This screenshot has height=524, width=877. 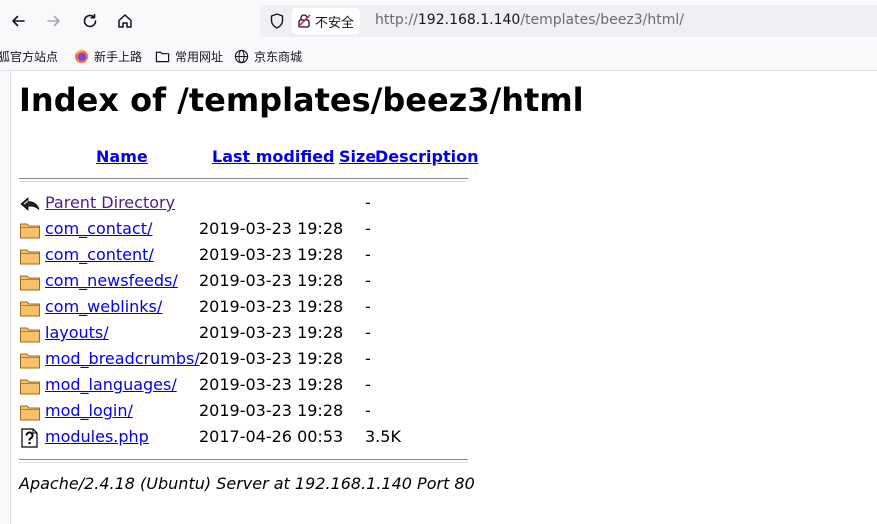 I want to click on globe-icon, so click(x=241, y=56).